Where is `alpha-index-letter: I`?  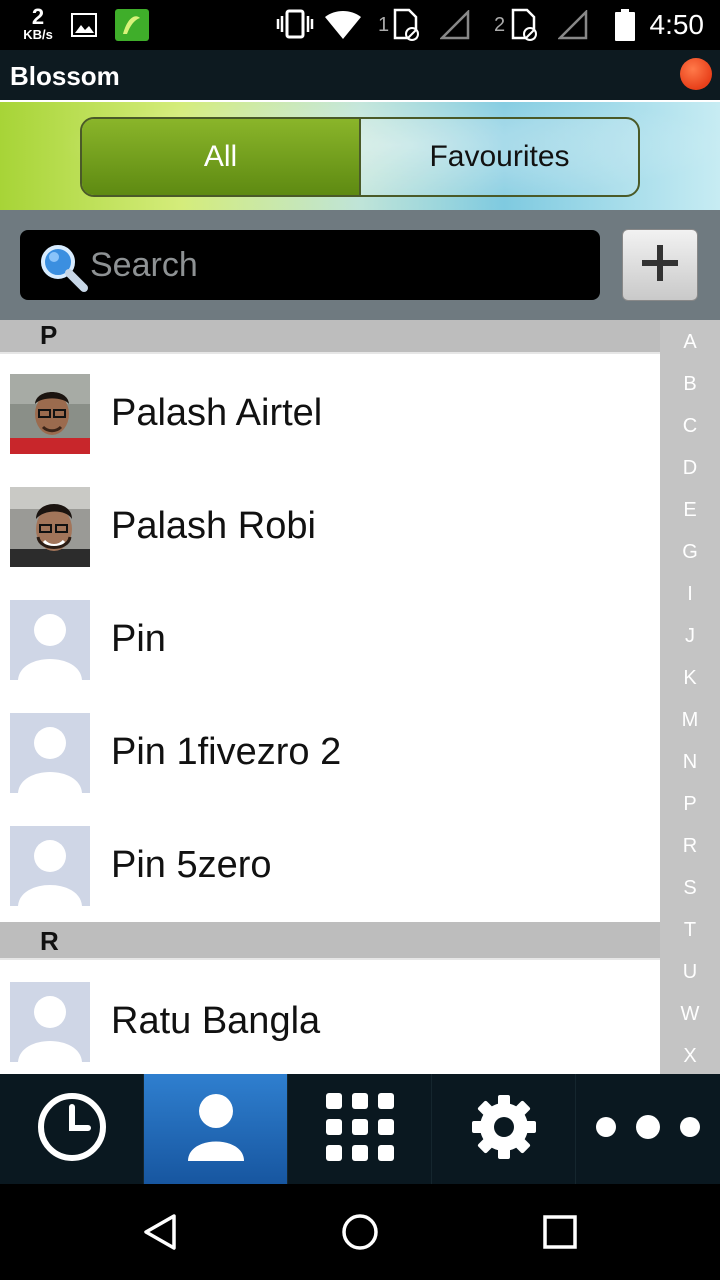 alpha-index-letter: I is located at coordinates (690, 594).